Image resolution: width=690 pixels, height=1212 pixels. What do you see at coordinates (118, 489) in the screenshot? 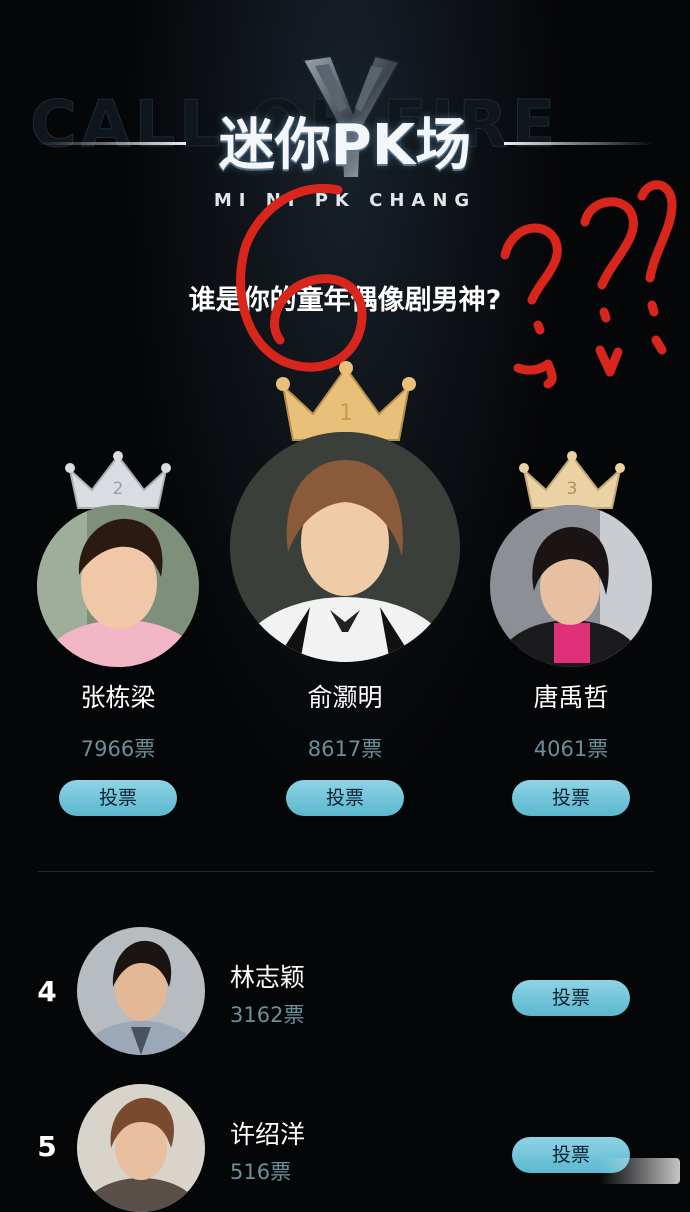
I see `crown-rank-label: 2` at bounding box center [118, 489].